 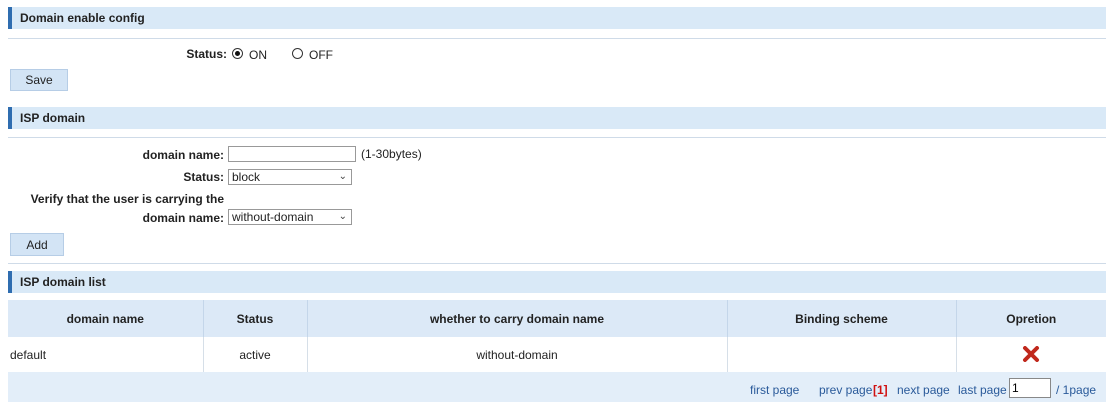 What do you see at coordinates (321, 55) in the screenshot?
I see `status-off-label: OFF` at bounding box center [321, 55].